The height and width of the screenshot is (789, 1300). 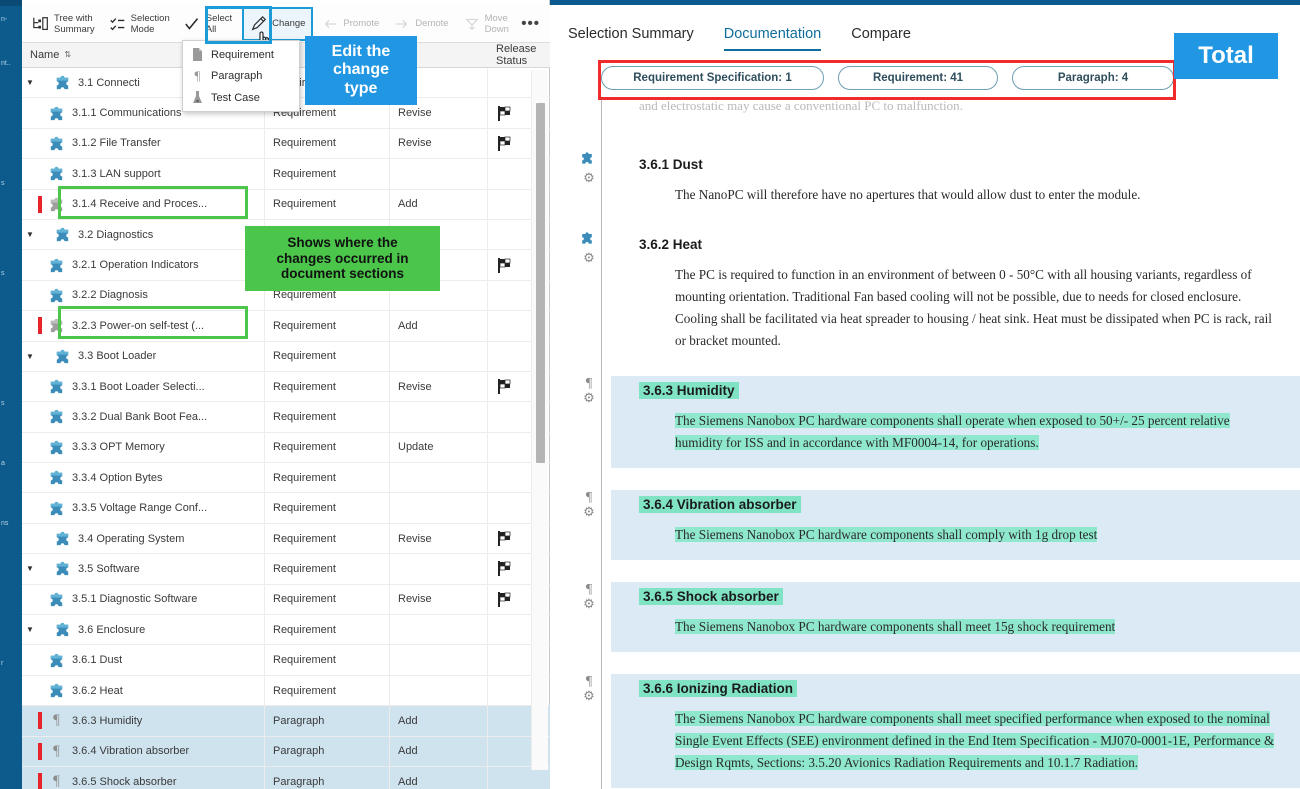 What do you see at coordinates (2, 663) in the screenshot?
I see `nav-ghost-item: r` at bounding box center [2, 663].